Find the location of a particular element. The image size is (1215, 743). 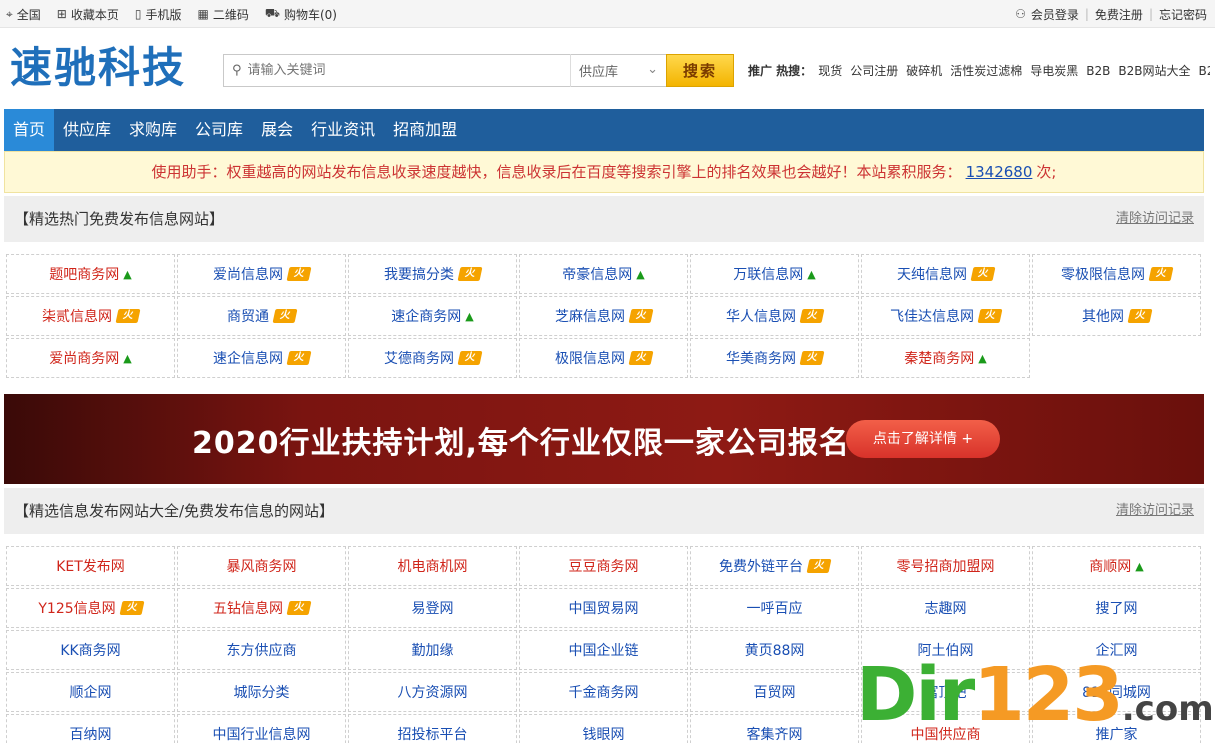

site-link-cell: 中国行业信息网 is located at coordinates (261, 728).